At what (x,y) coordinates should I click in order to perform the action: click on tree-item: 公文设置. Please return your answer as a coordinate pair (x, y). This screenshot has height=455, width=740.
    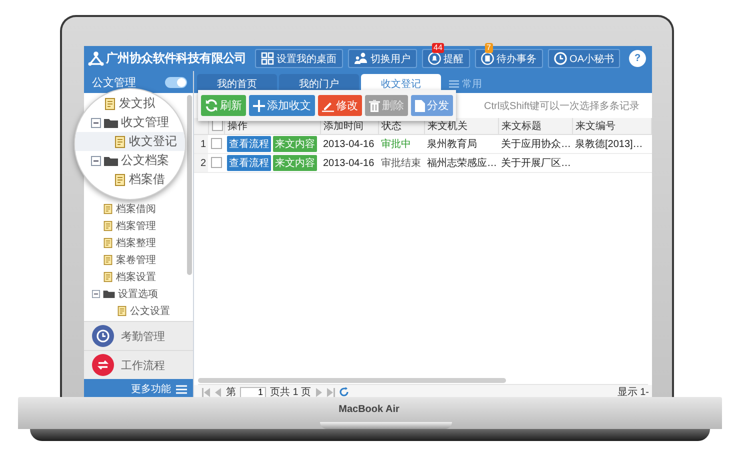
    Looking at the image, I should click on (138, 310).